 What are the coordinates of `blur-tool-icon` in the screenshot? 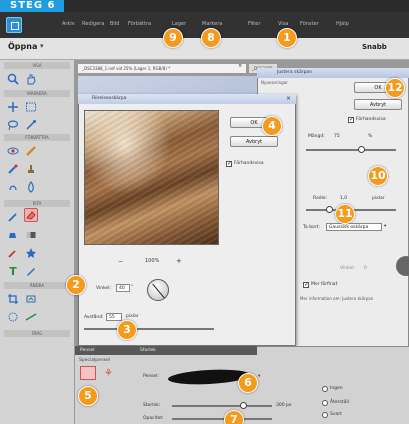 It's located at (31, 187).